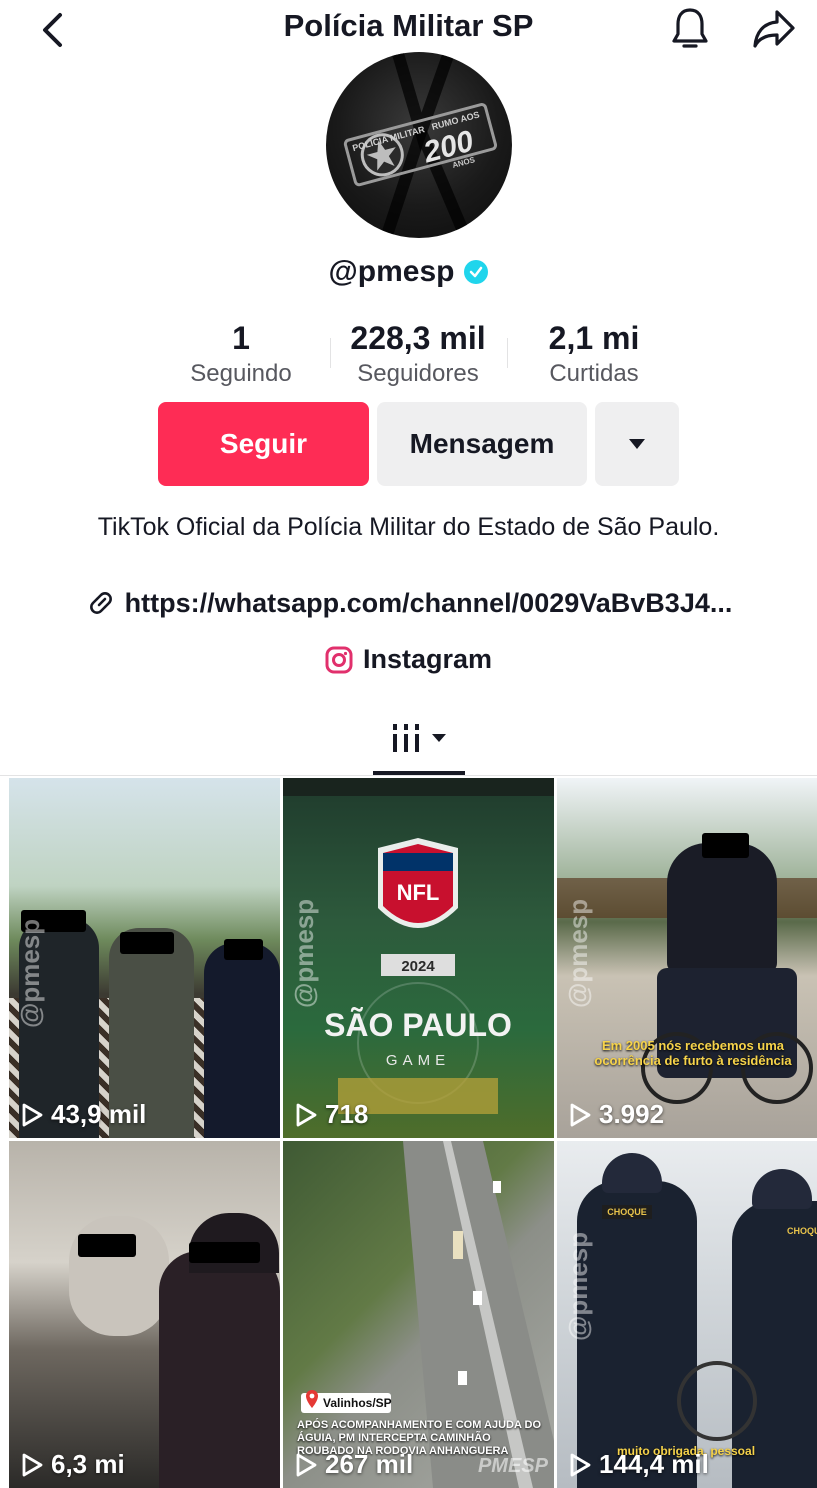 Image resolution: width=817 pixels, height=1488 pixels. I want to click on view-count: 43,9 mil, so click(83, 1114).